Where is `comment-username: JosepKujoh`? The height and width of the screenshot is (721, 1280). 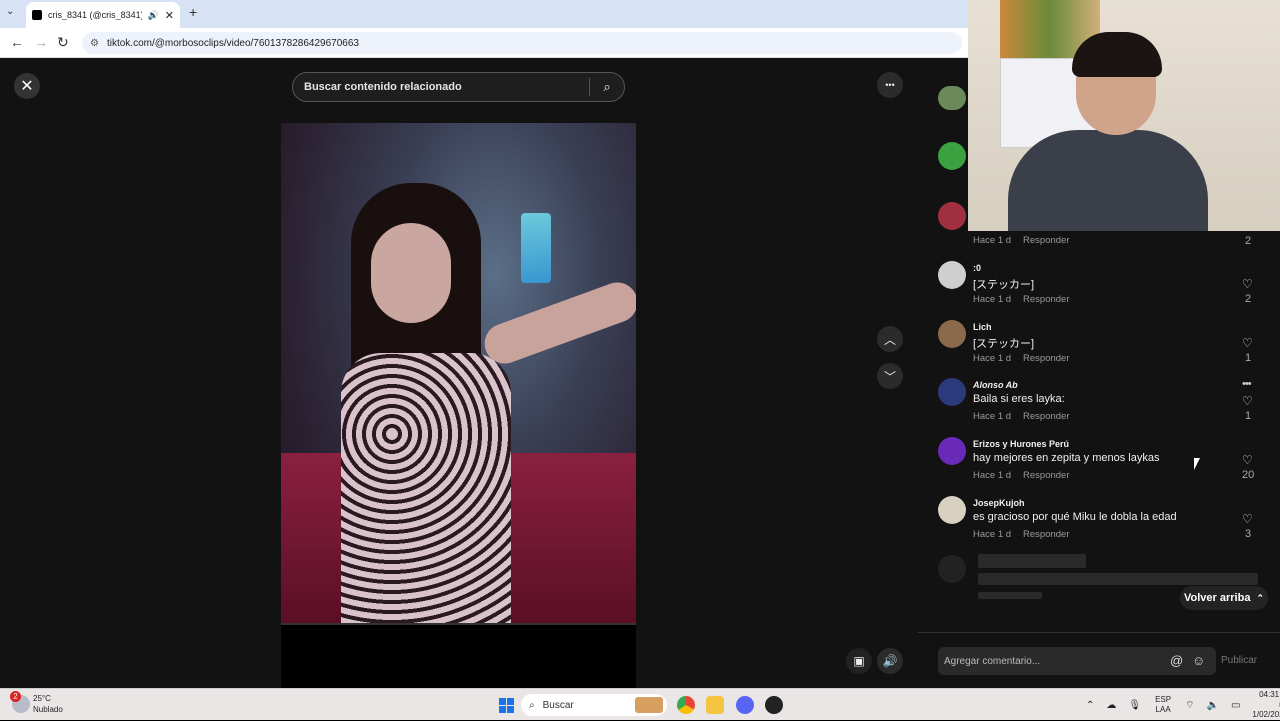 comment-username: JosepKujoh is located at coordinates (999, 503).